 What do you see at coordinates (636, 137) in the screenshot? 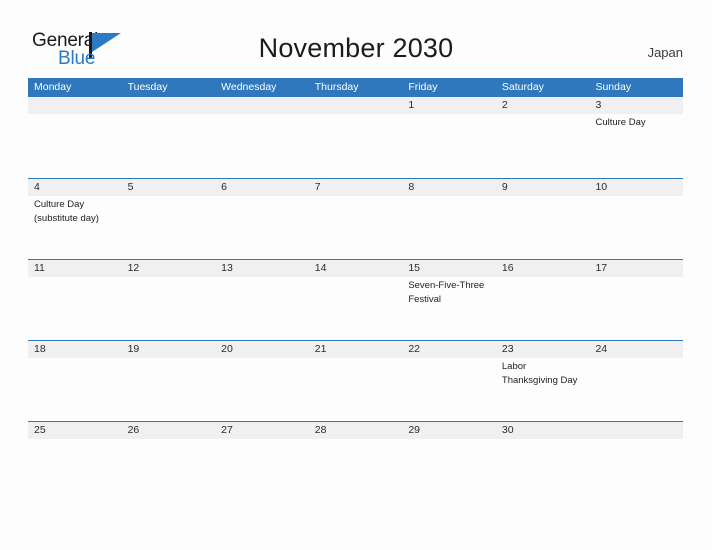
I see `calendar-day-cell: 3 Culture Day` at bounding box center [636, 137].